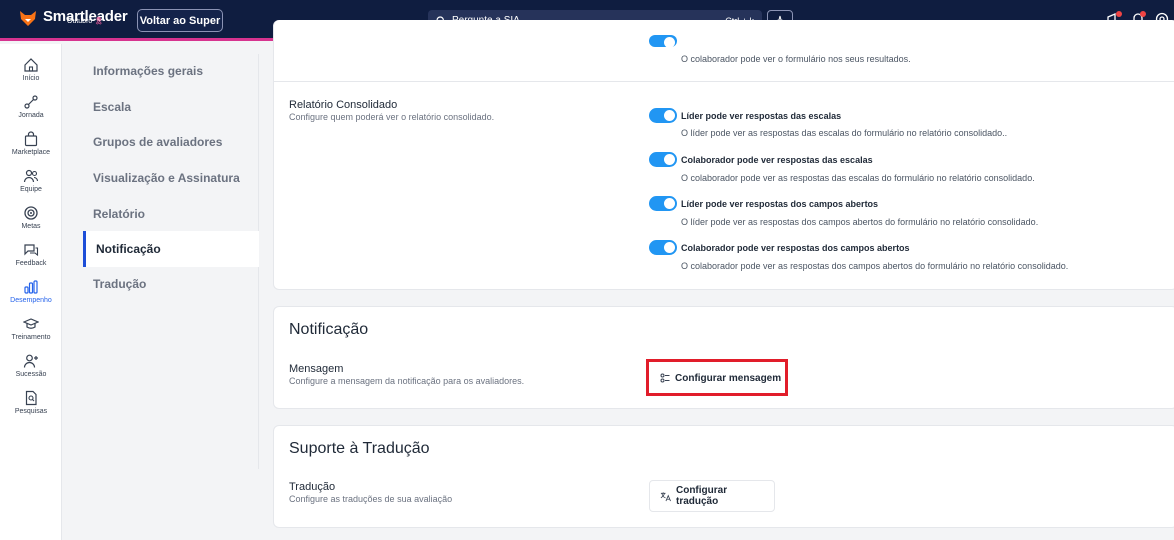  What do you see at coordinates (663, 247) in the screenshot?
I see `toggle-colaborador-campos-abertos` at bounding box center [663, 247].